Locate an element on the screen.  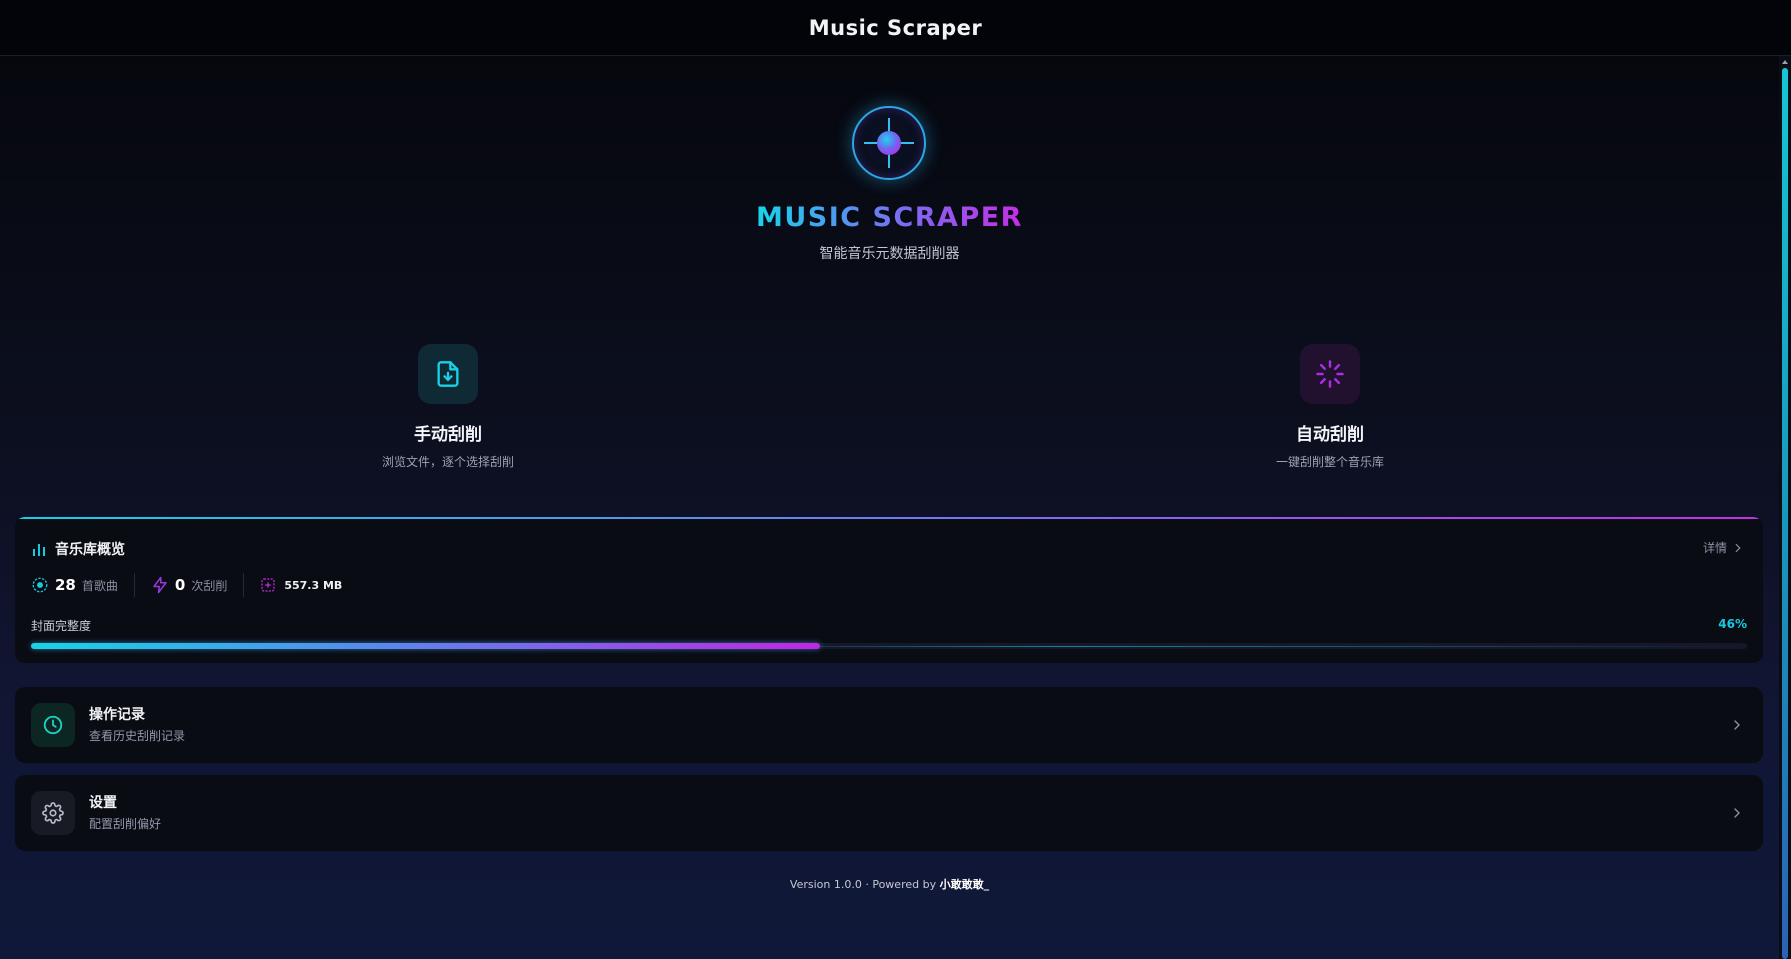
window-title: Music Scraper is located at coordinates (895, 27).